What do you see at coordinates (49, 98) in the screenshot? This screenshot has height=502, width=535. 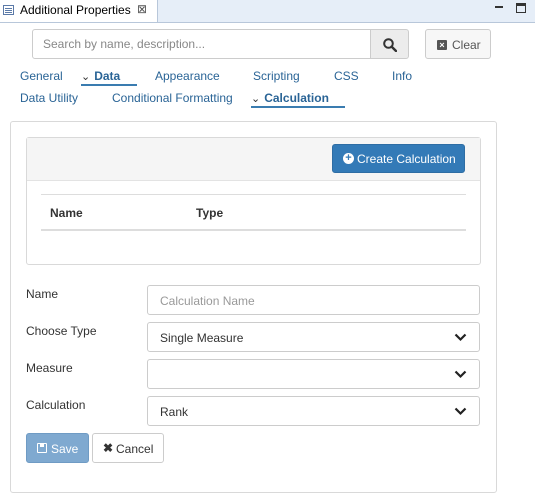 I see `tab-data-utility: Data Utility` at bounding box center [49, 98].